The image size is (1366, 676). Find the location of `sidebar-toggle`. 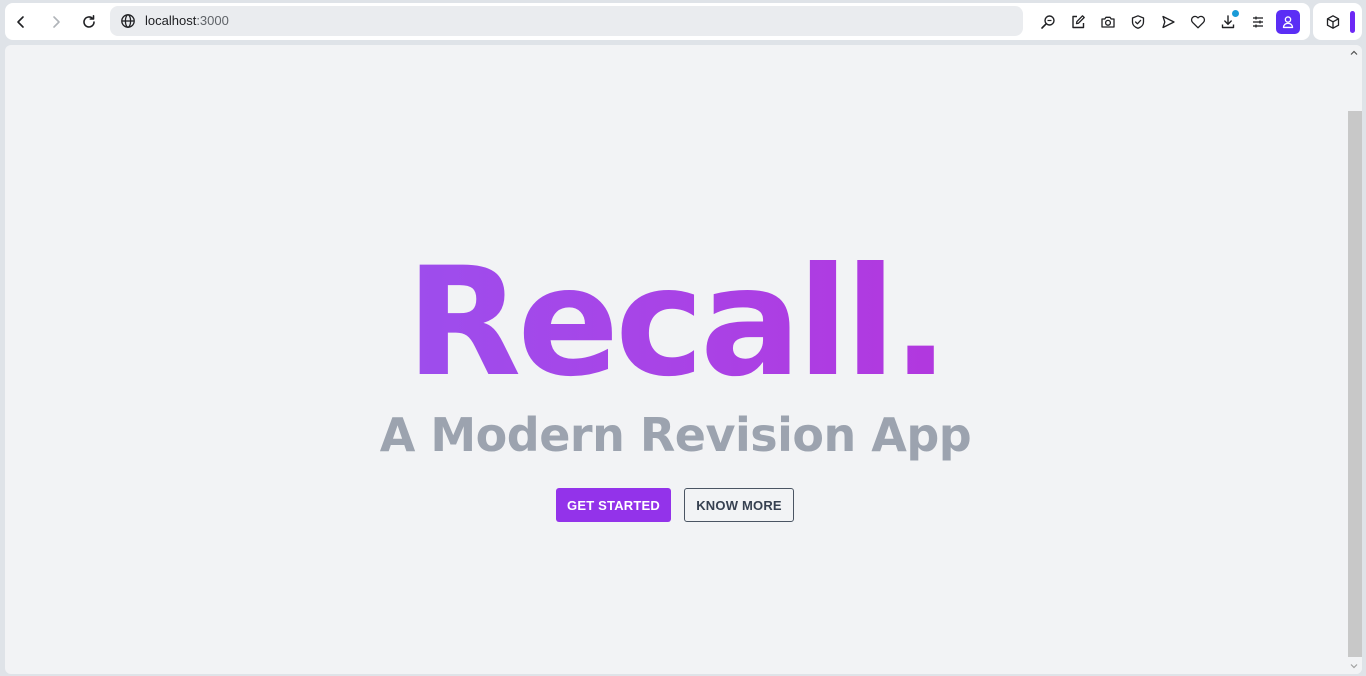

sidebar-toggle is located at coordinates (1352, 22).